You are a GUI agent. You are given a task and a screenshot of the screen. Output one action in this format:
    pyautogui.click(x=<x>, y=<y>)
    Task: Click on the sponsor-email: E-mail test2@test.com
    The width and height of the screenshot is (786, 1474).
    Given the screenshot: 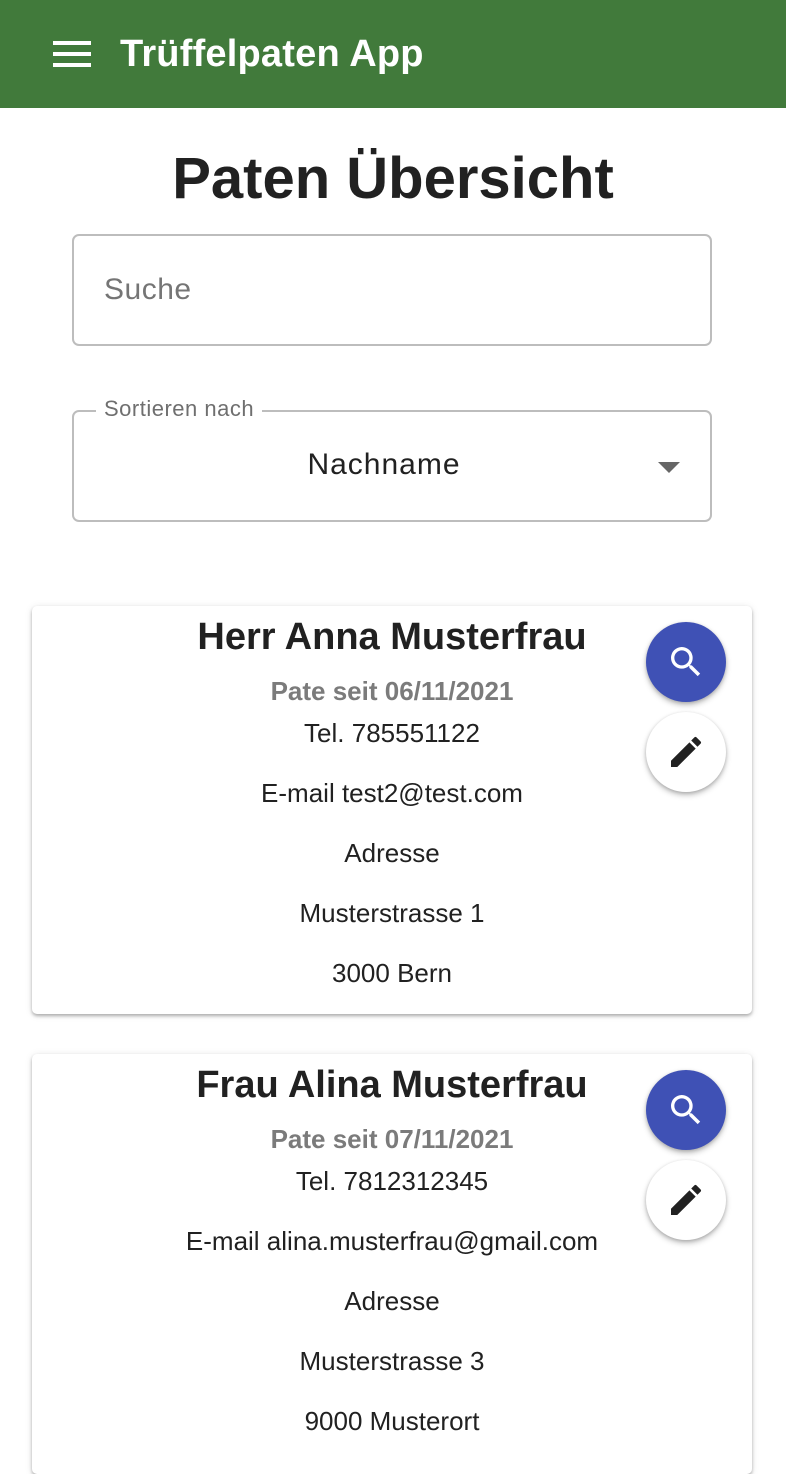 What is the action you would take?
    pyautogui.click(x=392, y=793)
    